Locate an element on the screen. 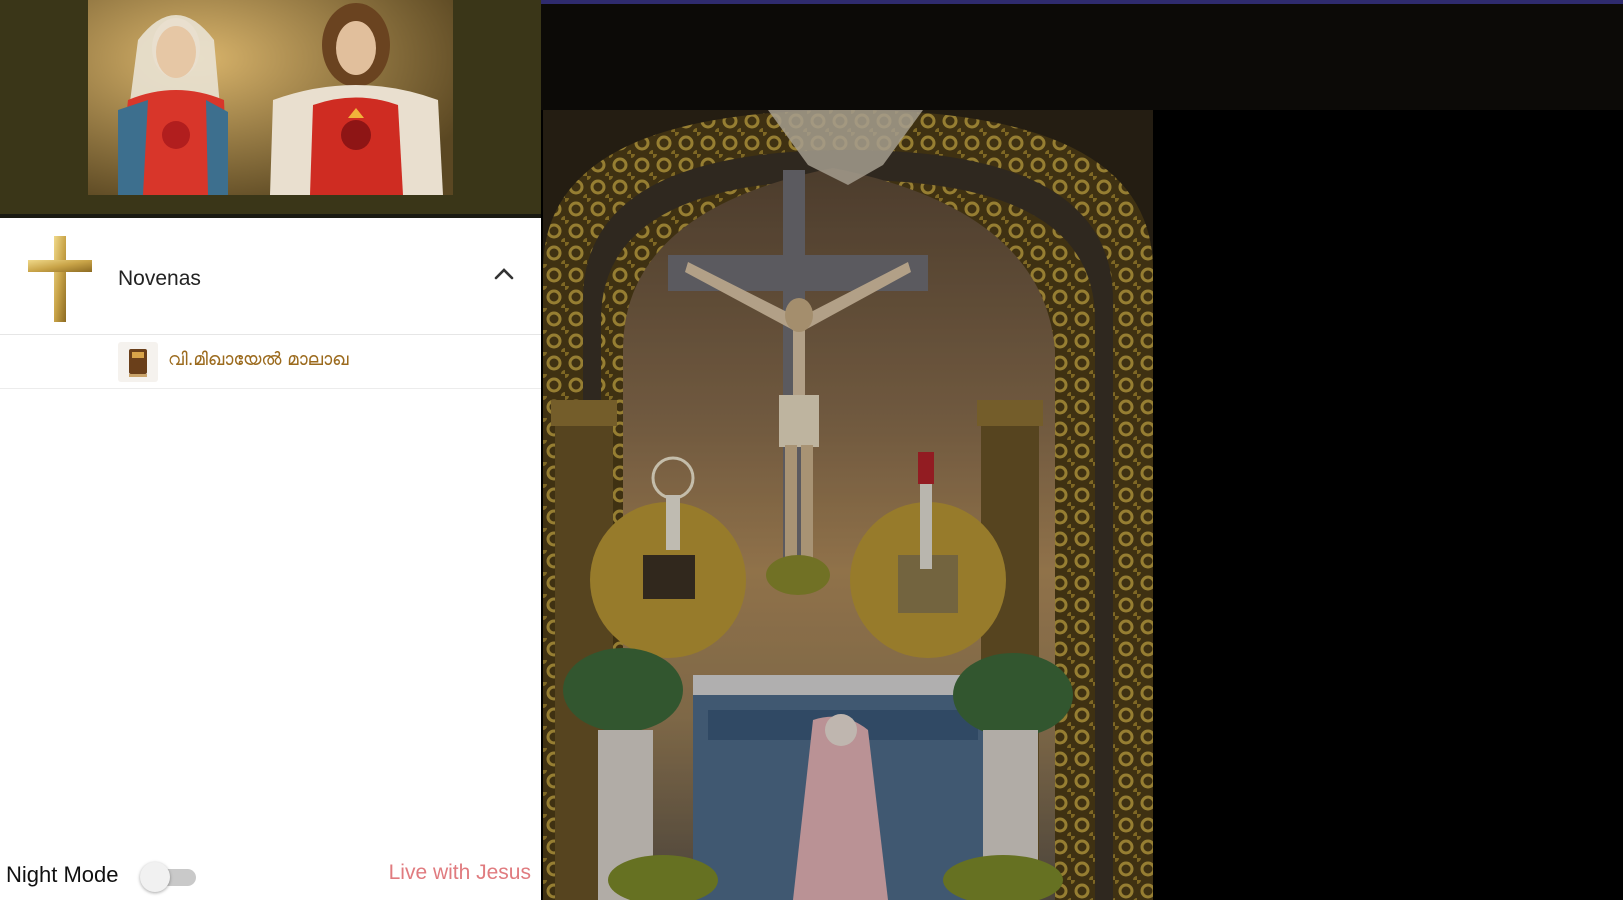 This screenshot has width=1623, height=900. sacred-hearts-image is located at coordinates (270, 97).